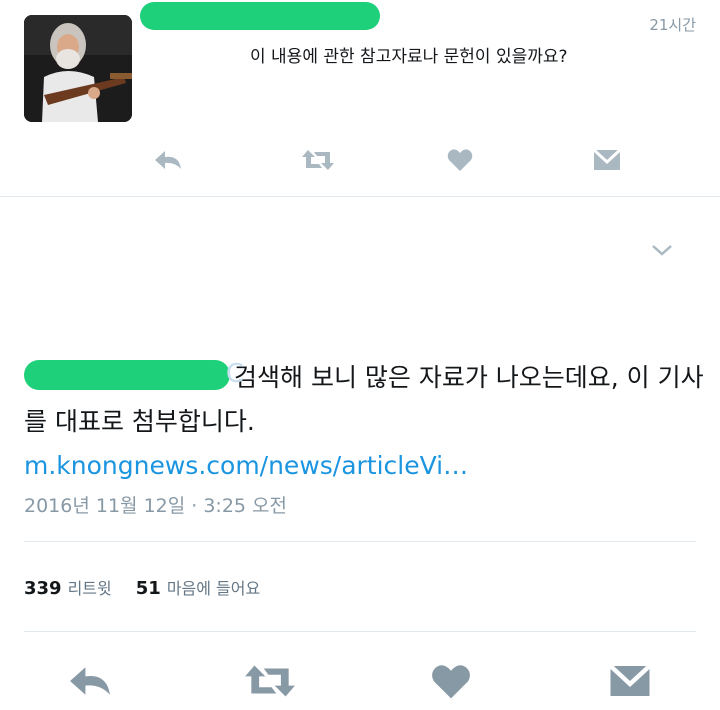 Image resolution: width=720 pixels, height=710 pixels. I want to click on likes-stat: 51 마음에 들어요, so click(210, 588).